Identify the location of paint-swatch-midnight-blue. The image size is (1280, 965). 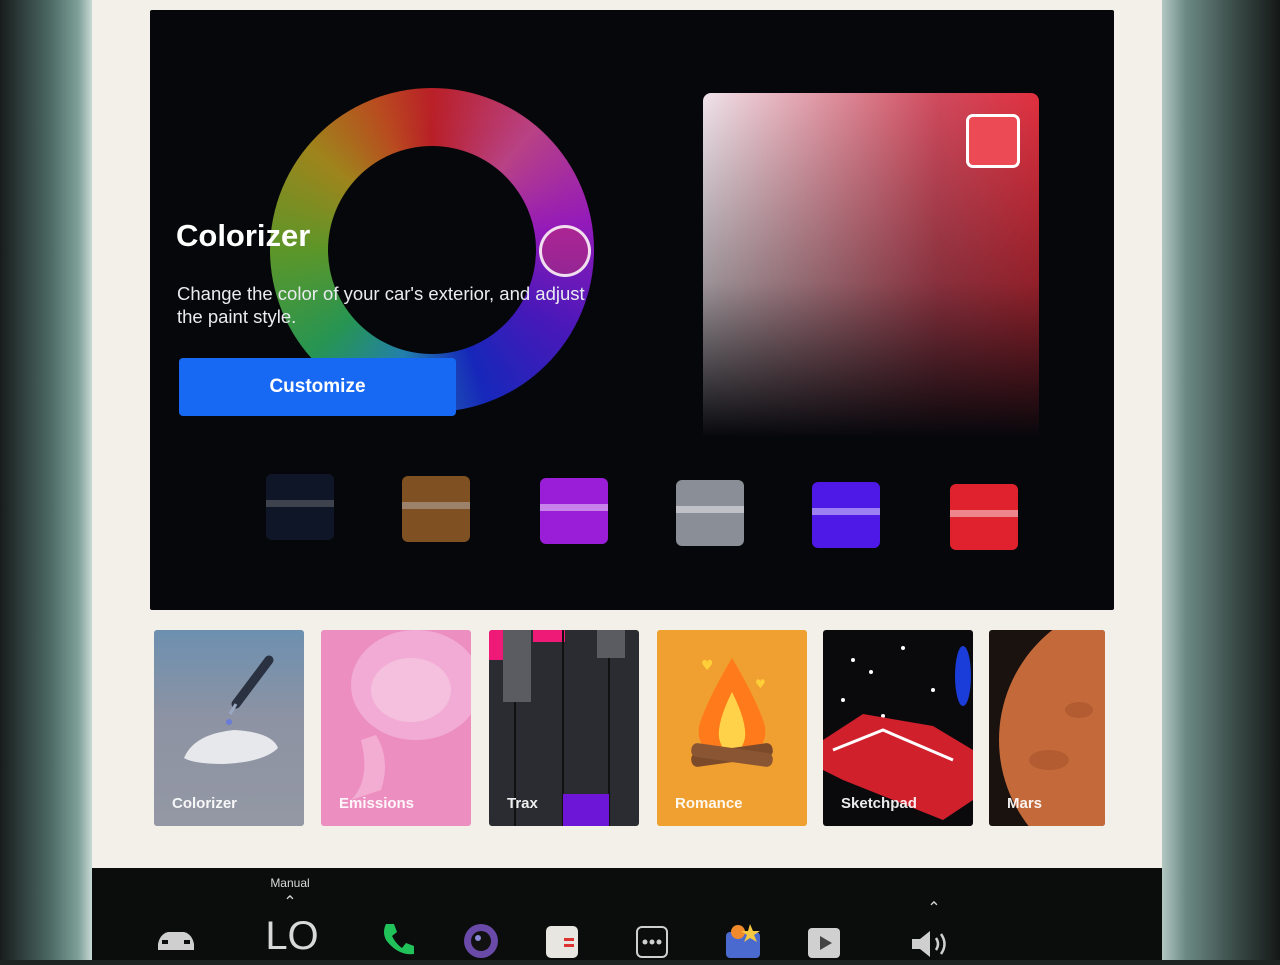
(300, 507).